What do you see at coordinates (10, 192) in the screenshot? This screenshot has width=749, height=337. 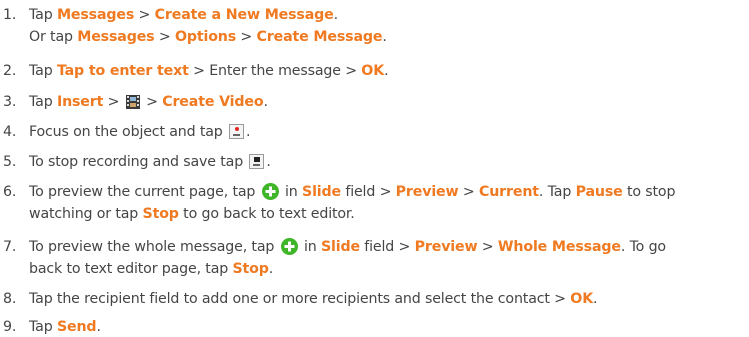 I see `step-number: 6.` at bounding box center [10, 192].